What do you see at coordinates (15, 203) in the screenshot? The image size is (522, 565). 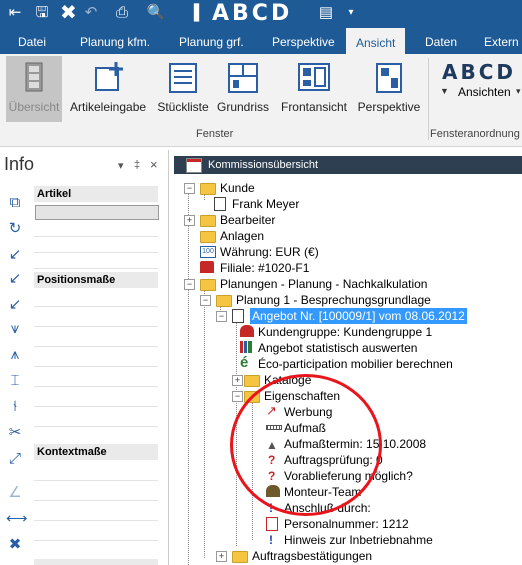 I see `copy-icon: ⧉` at bounding box center [15, 203].